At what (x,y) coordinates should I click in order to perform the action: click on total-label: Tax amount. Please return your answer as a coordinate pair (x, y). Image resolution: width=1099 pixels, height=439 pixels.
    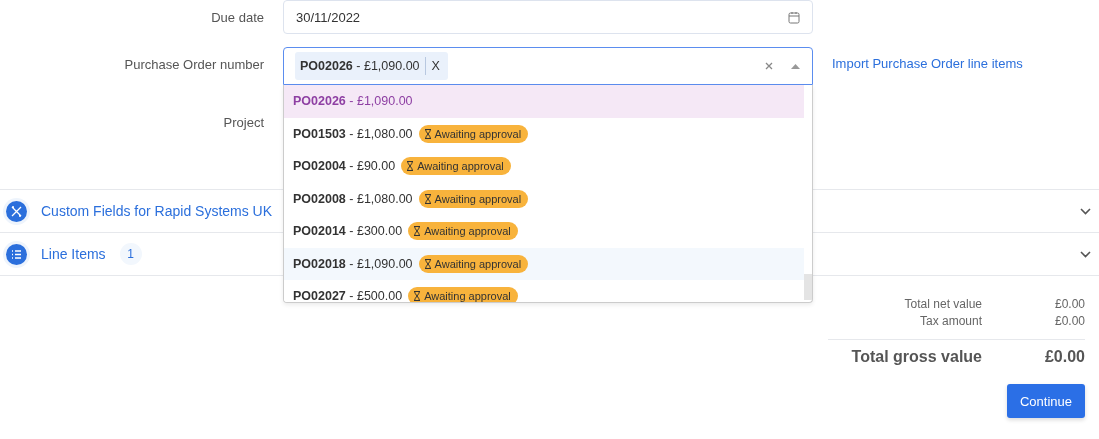
    Looking at the image, I should click on (950, 321).